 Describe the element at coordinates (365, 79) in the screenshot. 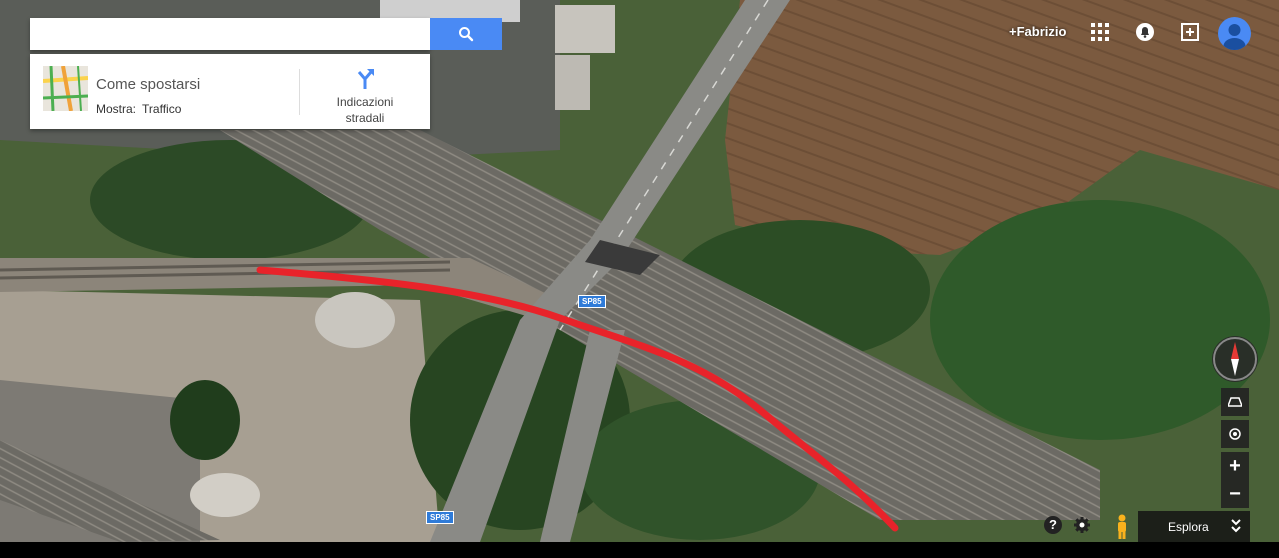

I see `directions-icon` at that location.